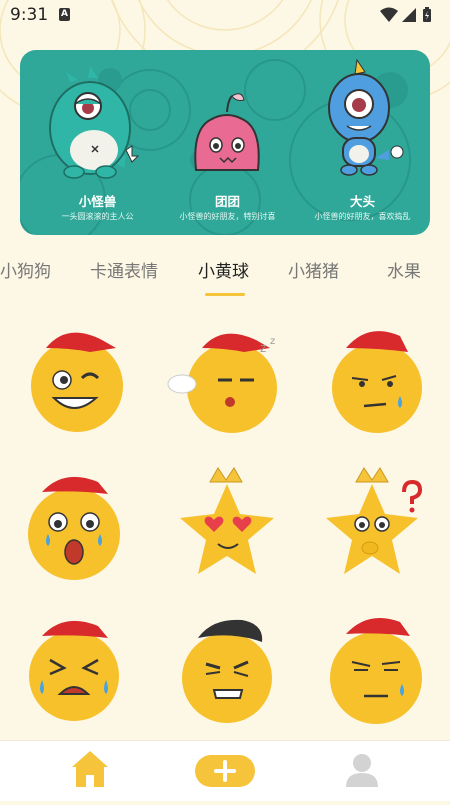  I want to click on tab-yellow-ball: 小黄球, so click(223, 269).